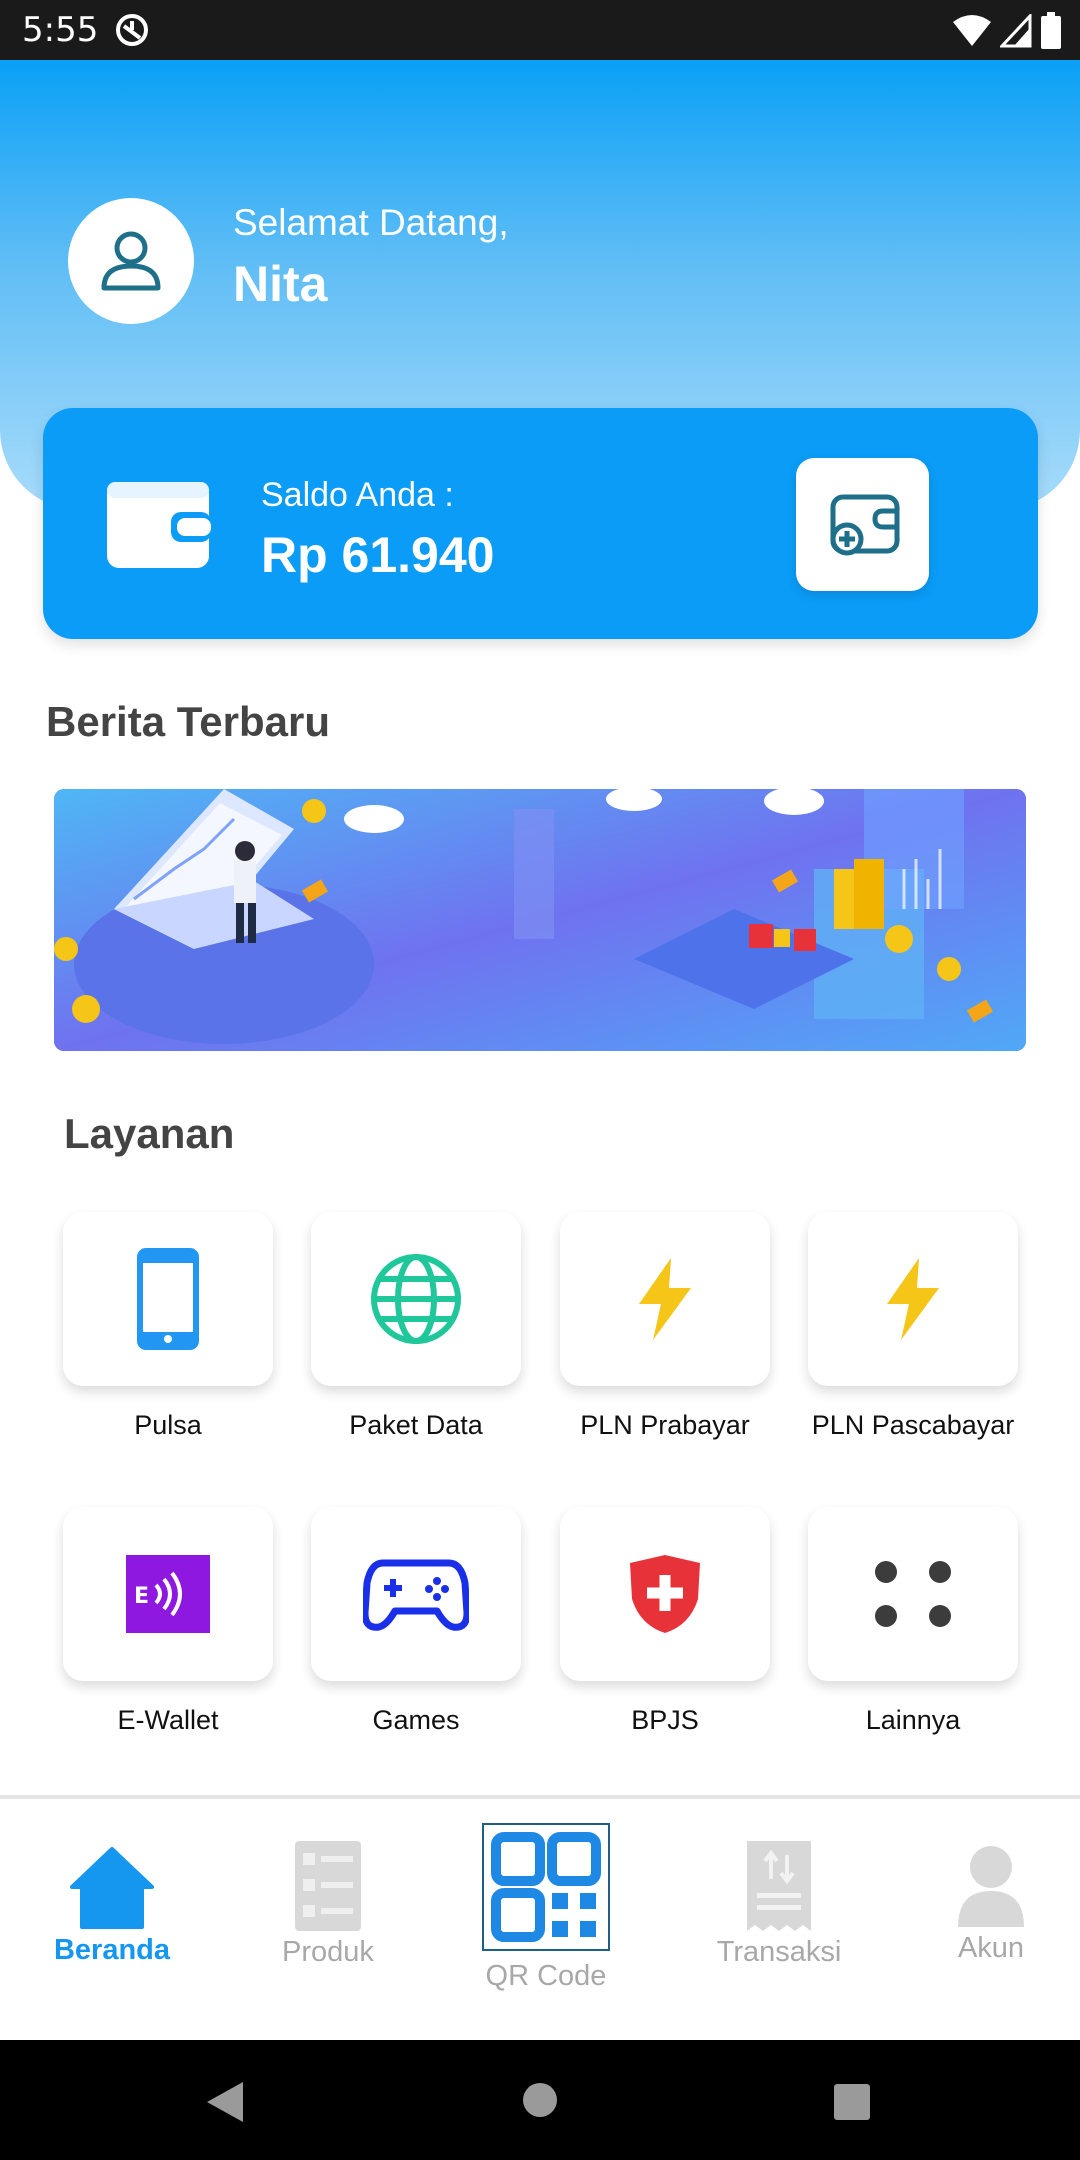 This screenshot has height=2160, width=1080. What do you see at coordinates (112, 1950) in the screenshot?
I see `nav-label: Beranda` at bounding box center [112, 1950].